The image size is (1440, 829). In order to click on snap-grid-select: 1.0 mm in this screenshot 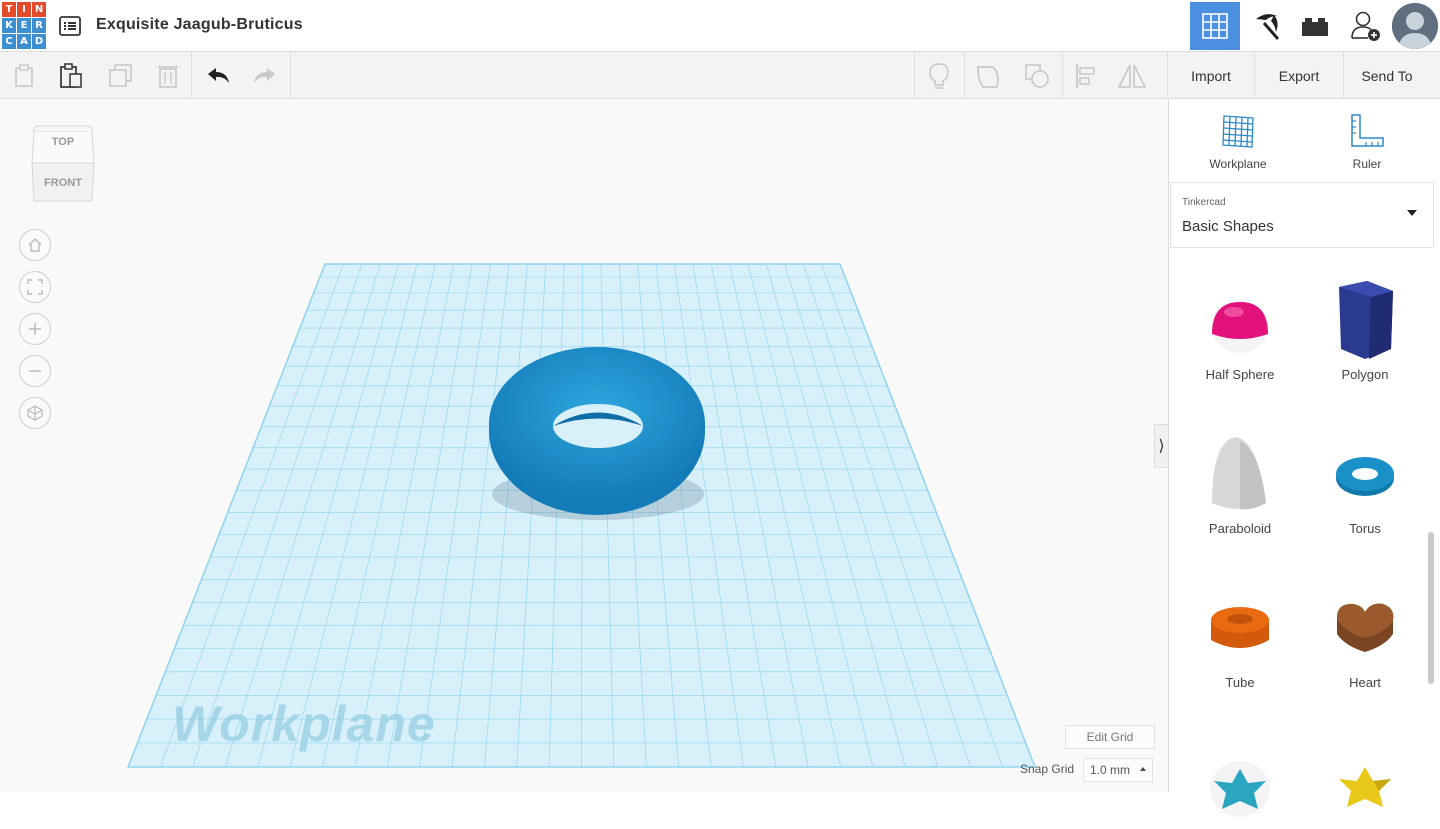, I will do `click(1118, 770)`.